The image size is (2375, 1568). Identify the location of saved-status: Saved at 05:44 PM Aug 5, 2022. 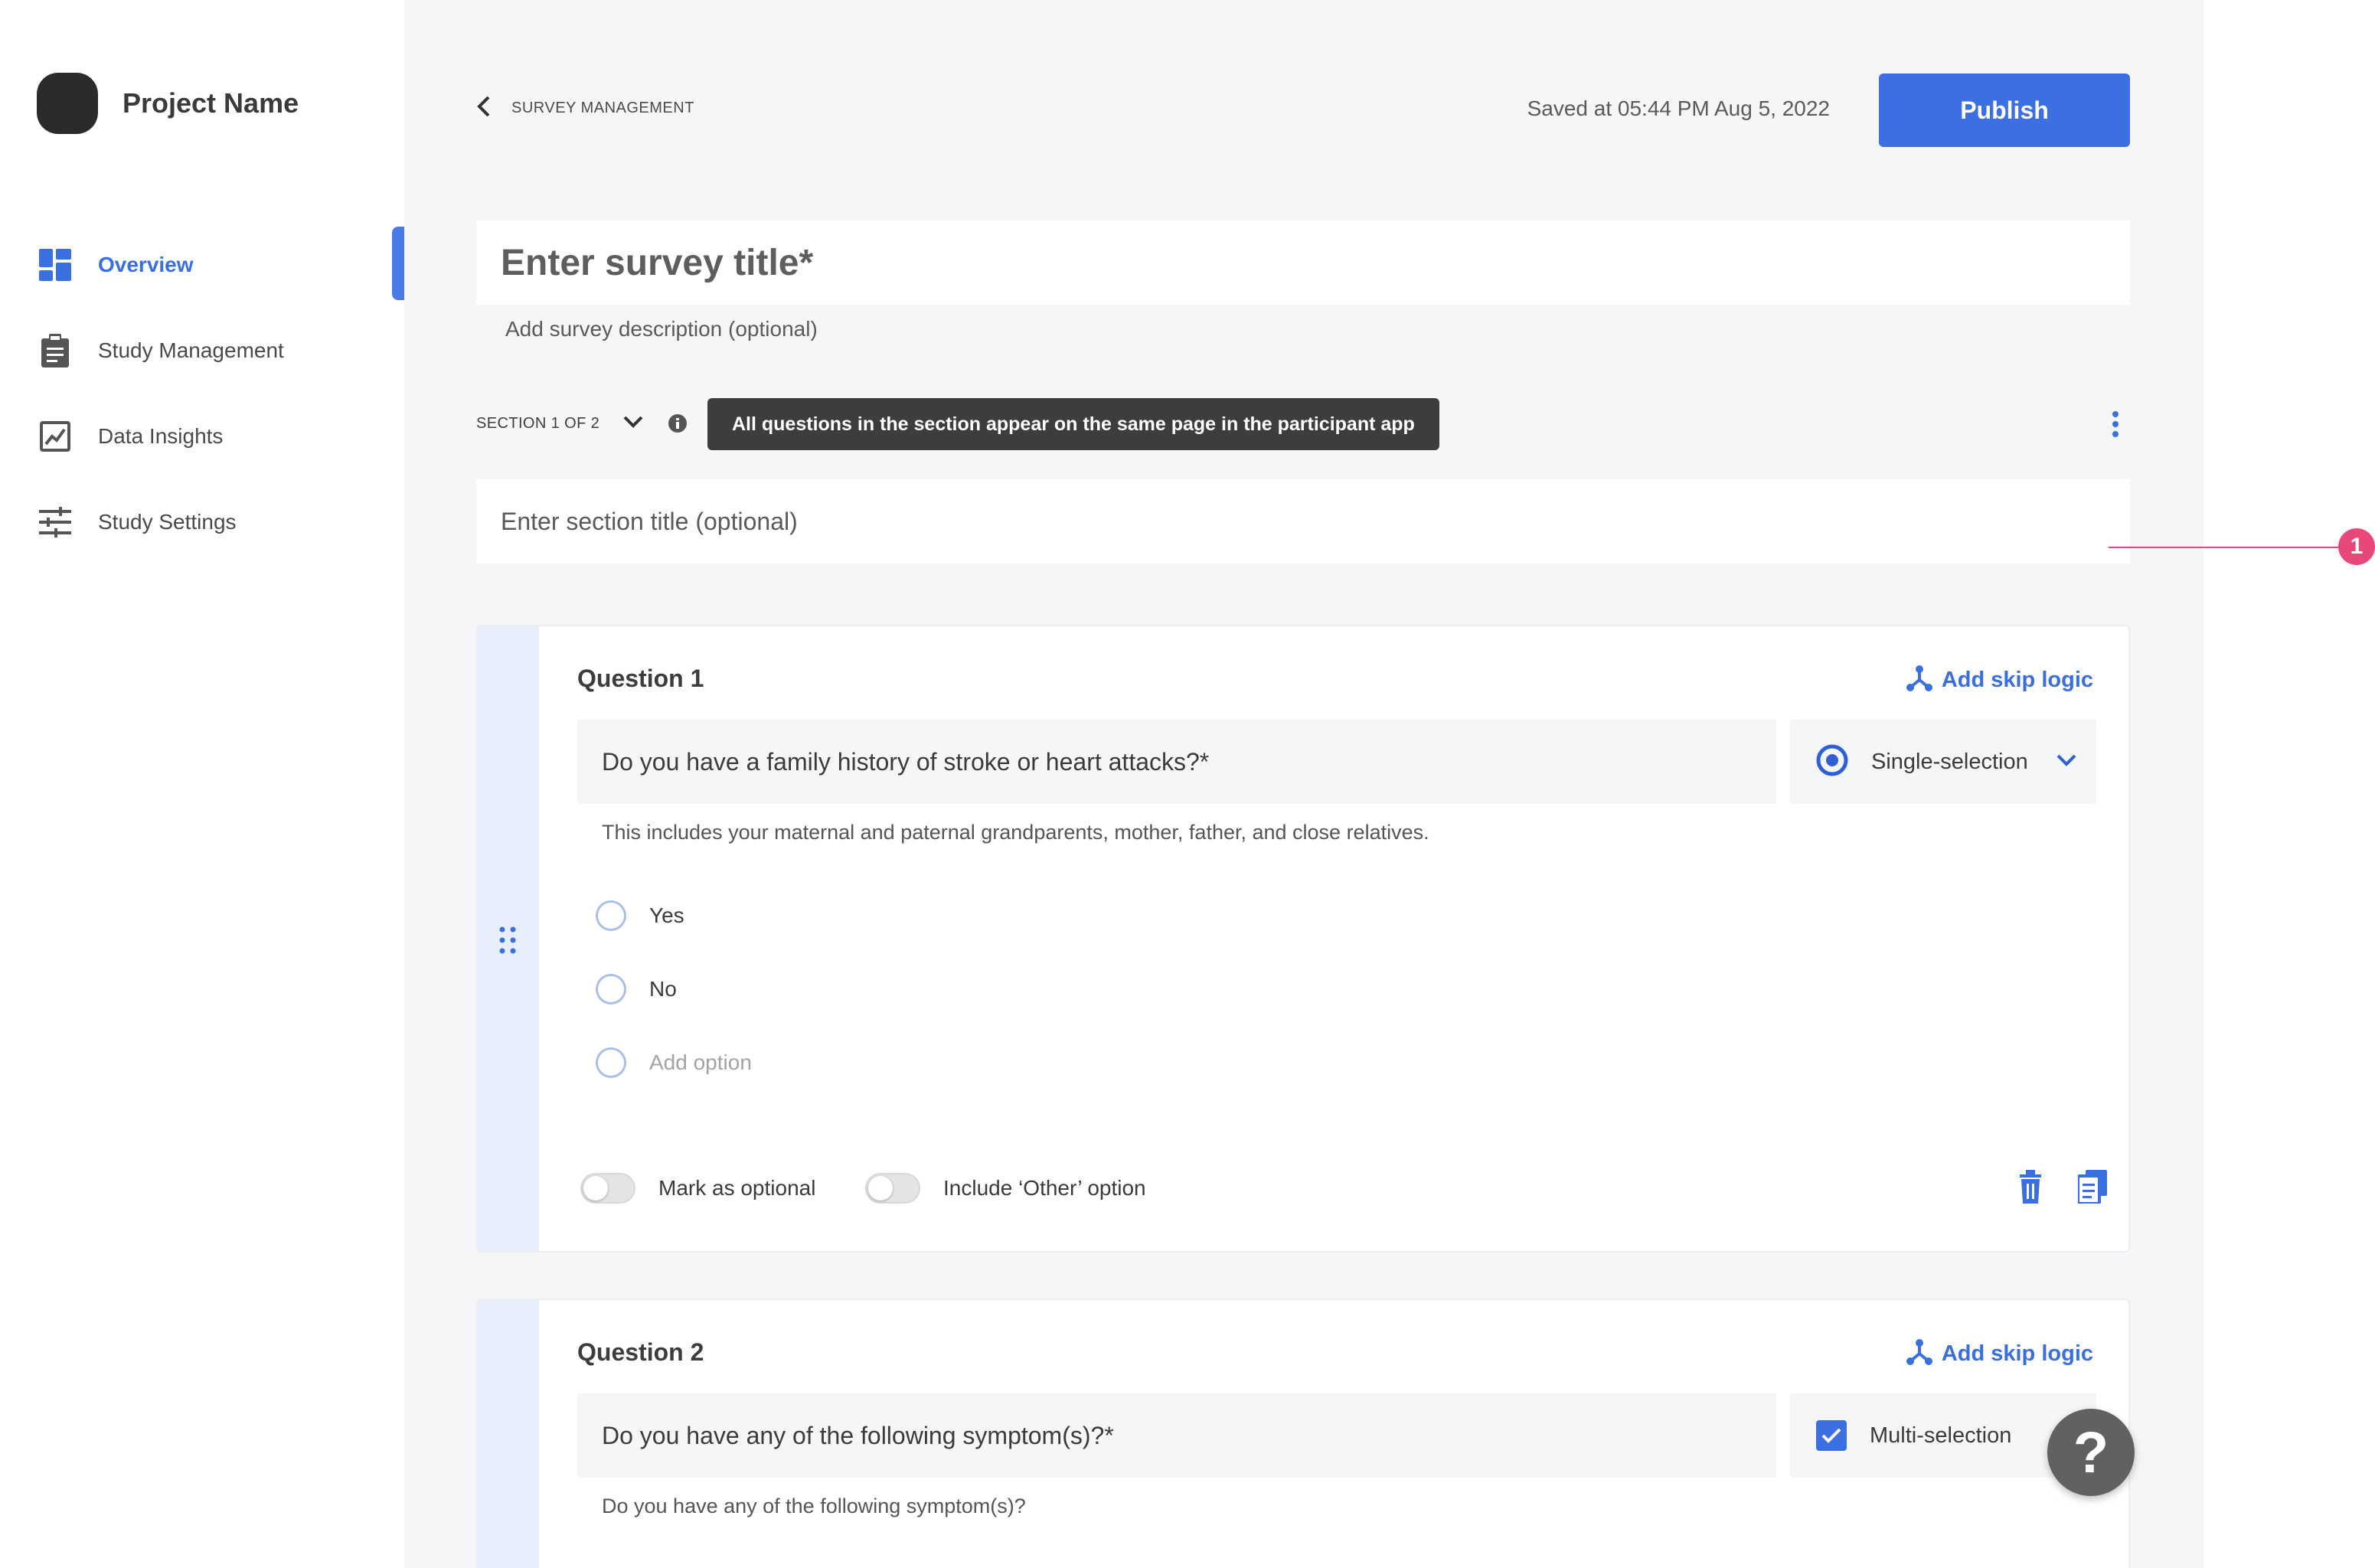
(1678, 108).